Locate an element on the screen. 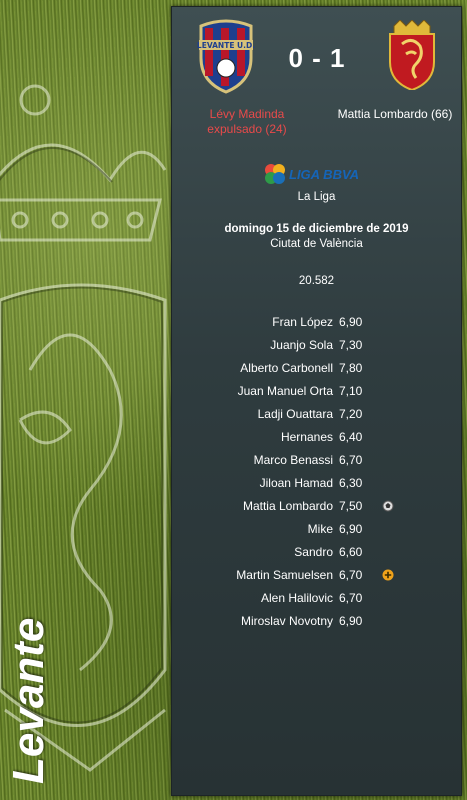  player-row: Martin Samuelsen 6,70 is located at coordinates (316, 575).